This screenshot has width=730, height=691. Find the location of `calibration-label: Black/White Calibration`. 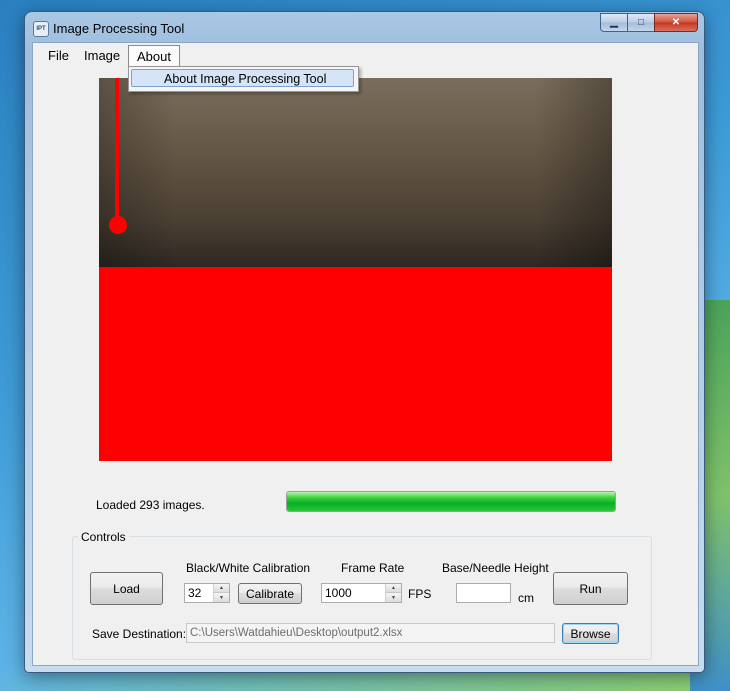

calibration-label: Black/White Calibration is located at coordinates (248, 568).